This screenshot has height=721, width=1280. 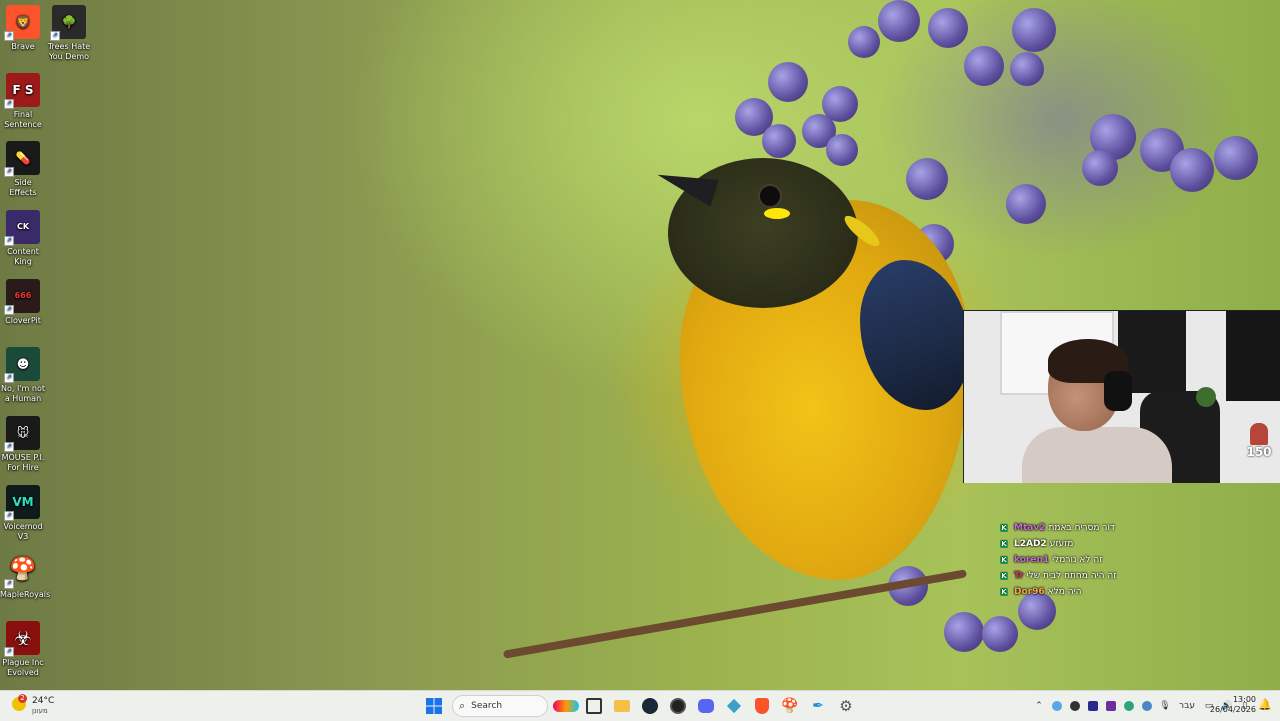 I want to click on taskbar-app-widget, so click(x=566, y=706).